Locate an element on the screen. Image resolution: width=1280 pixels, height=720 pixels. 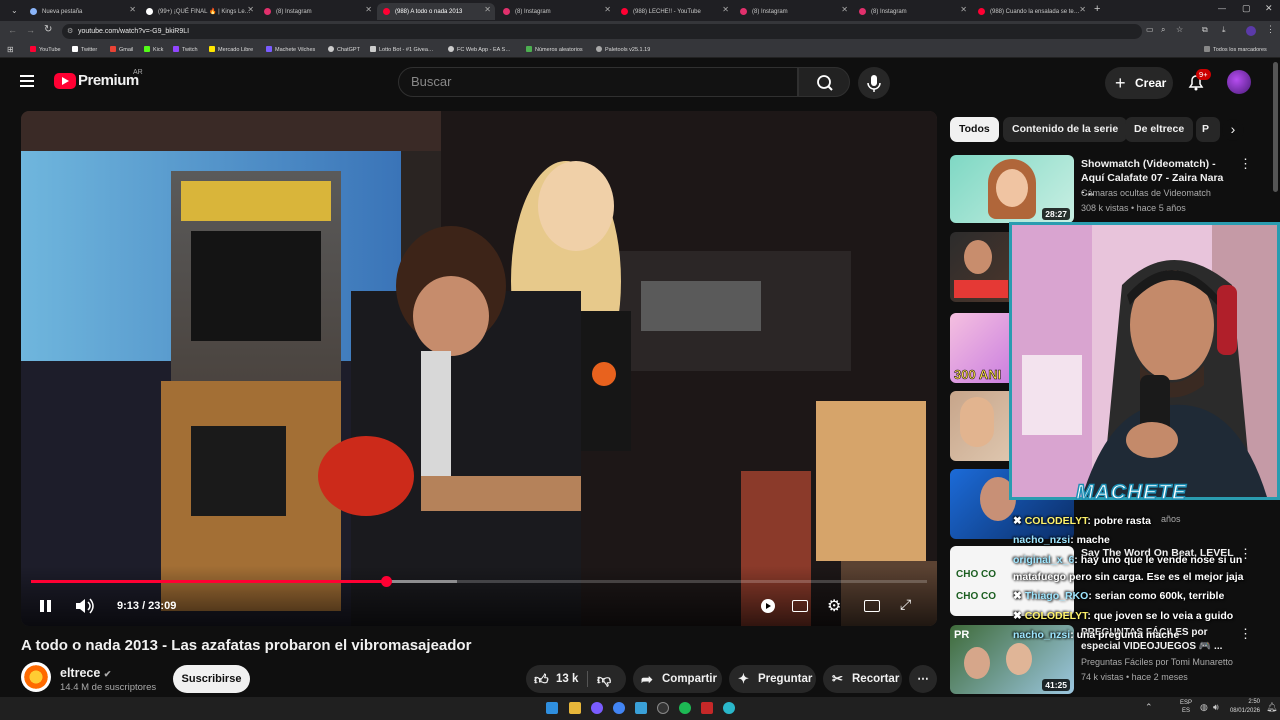
logo-text: Premium is located at coordinates (108, 80).